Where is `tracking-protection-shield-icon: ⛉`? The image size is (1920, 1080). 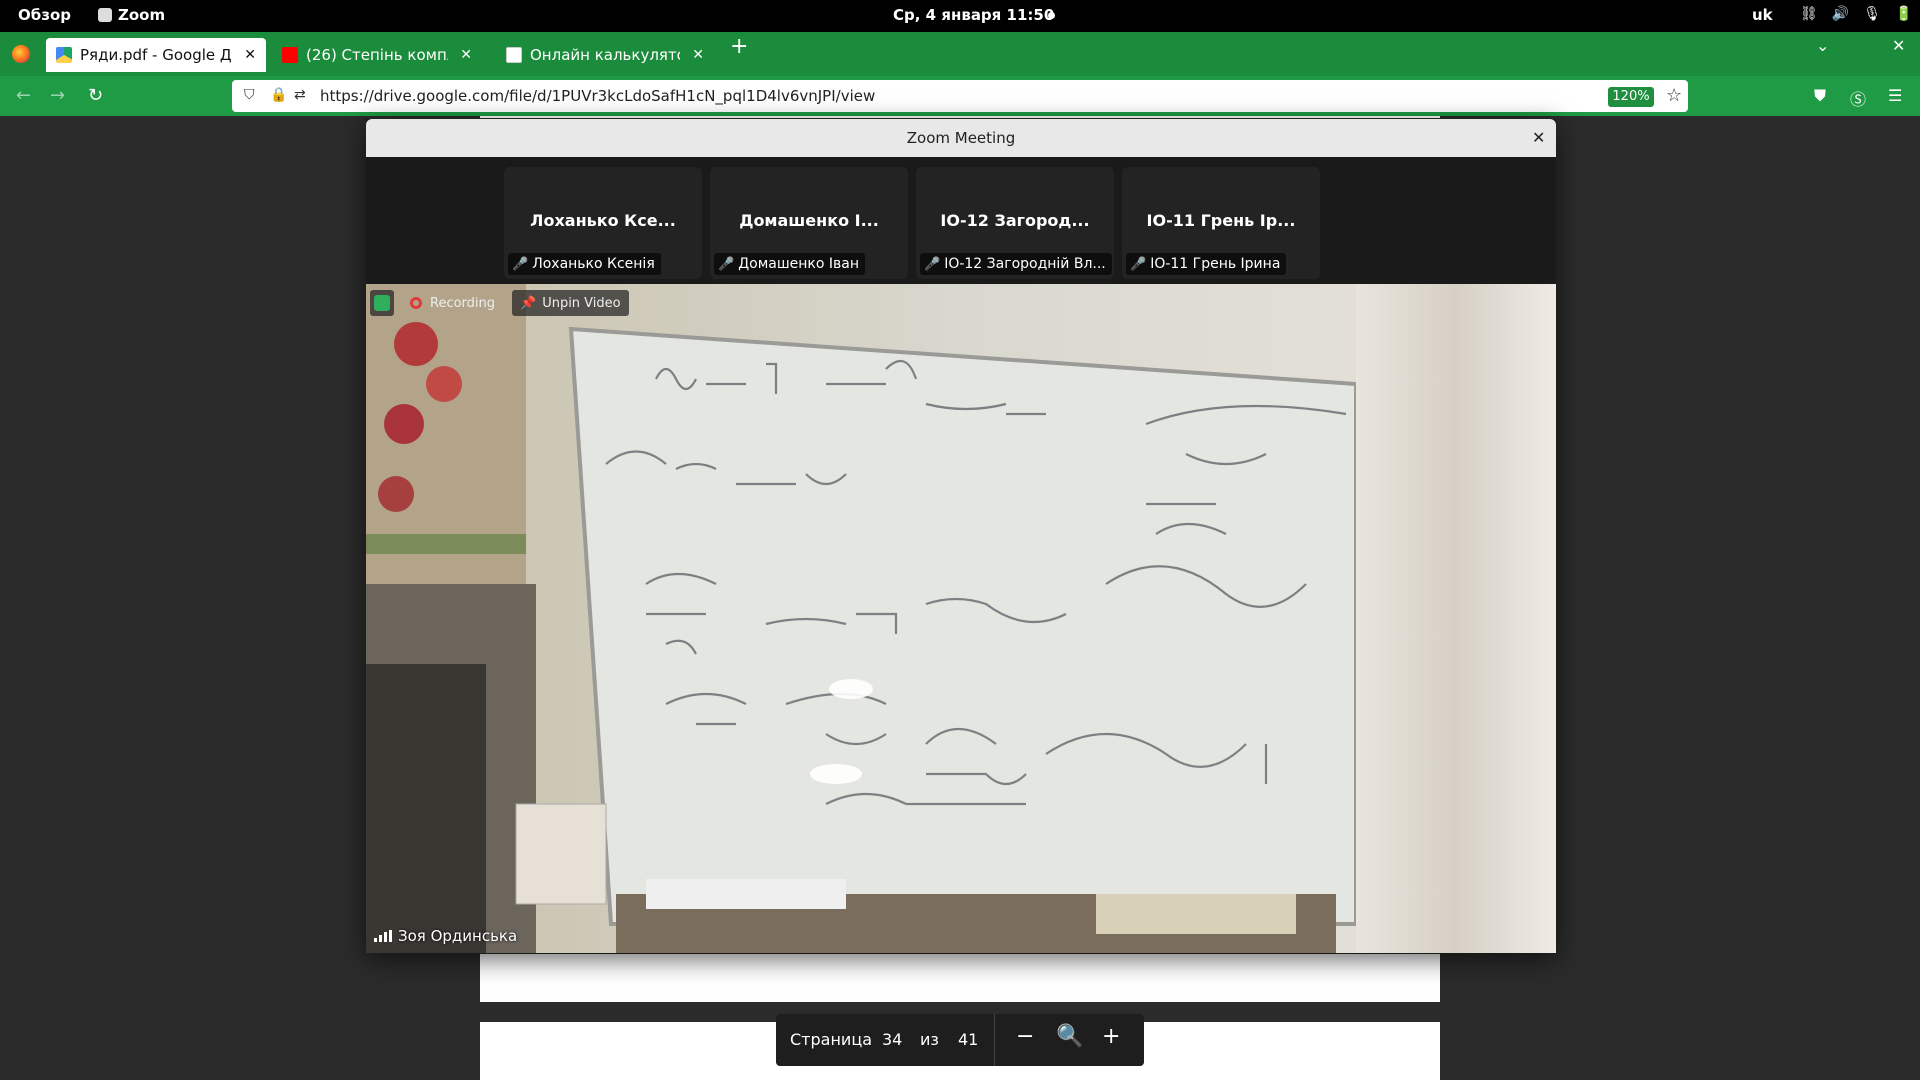 tracking-protection-shield-icon: ⛉ is located at coordinates (249, 95).